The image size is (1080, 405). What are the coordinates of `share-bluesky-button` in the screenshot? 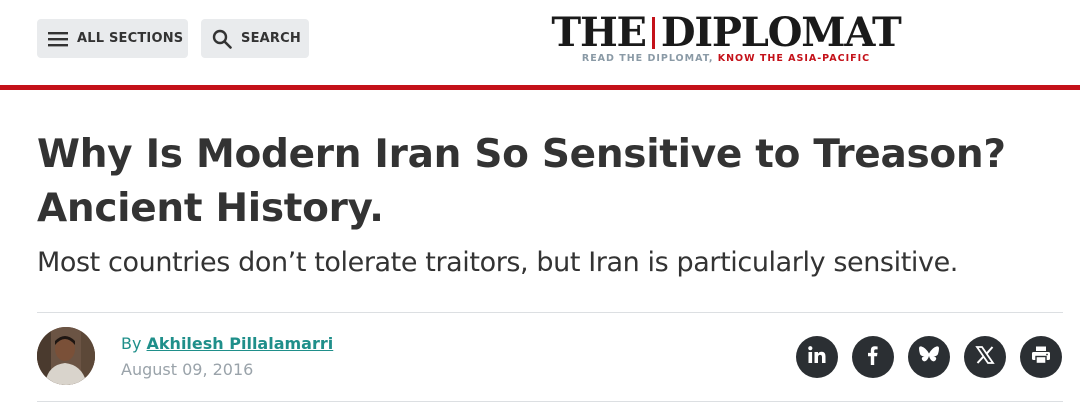 It's located at (929, 357).